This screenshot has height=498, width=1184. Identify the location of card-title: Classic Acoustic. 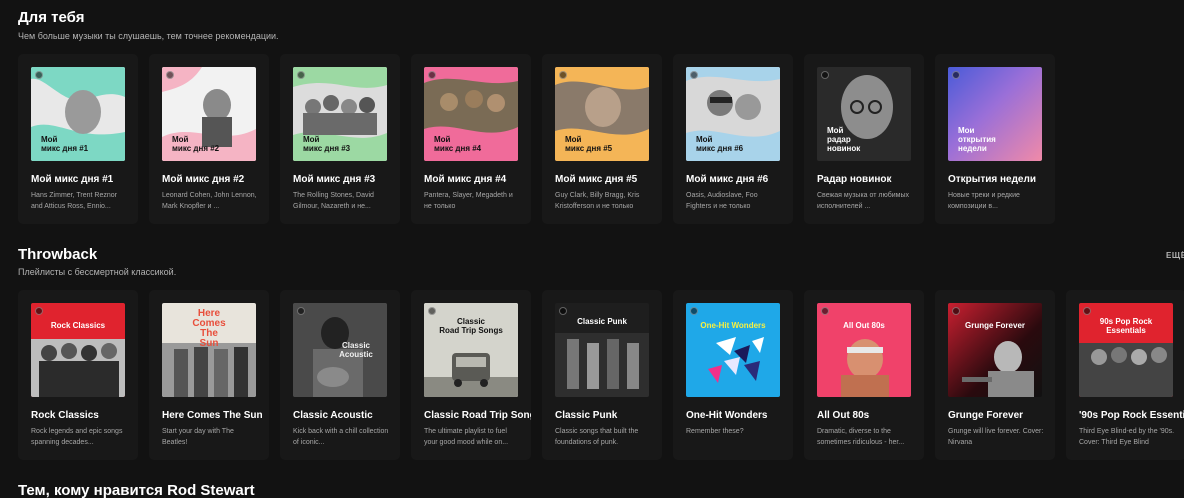
(346, 415).